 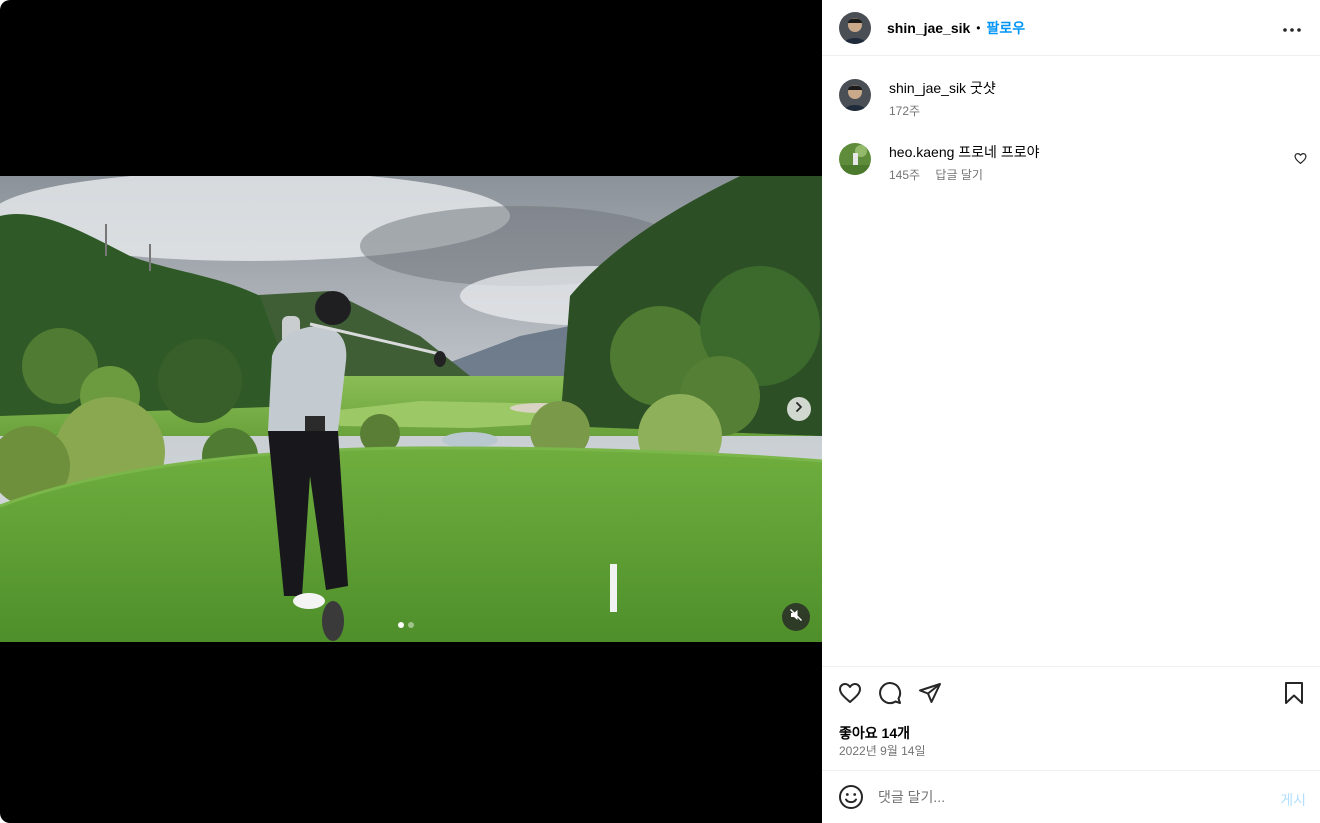 I want to click on bookmark-icon, so click(x=1294, y=695).